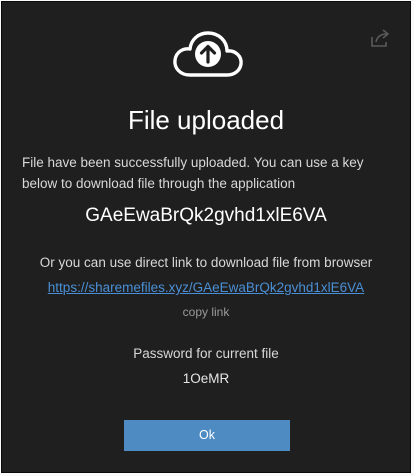  I want to click on password-label: Password for current file, so click(206, 353).